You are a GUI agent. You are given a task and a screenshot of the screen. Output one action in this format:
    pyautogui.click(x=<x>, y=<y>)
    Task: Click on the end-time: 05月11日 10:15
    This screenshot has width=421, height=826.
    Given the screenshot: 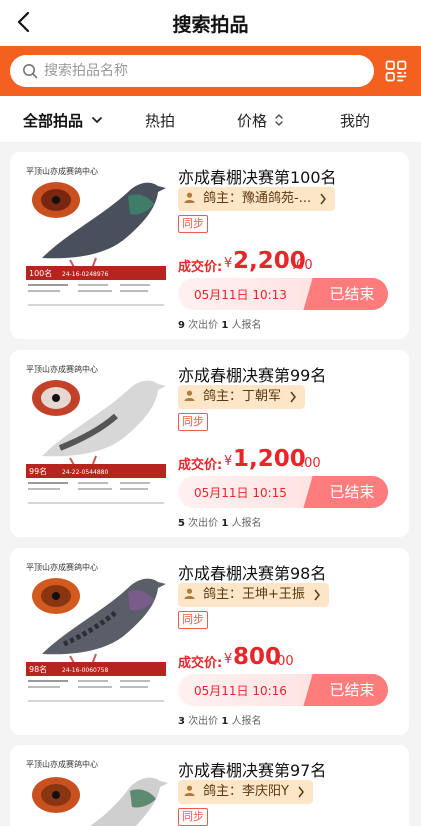 What is the action you would take?
    pyautogui.click(x=240, y=493)
    